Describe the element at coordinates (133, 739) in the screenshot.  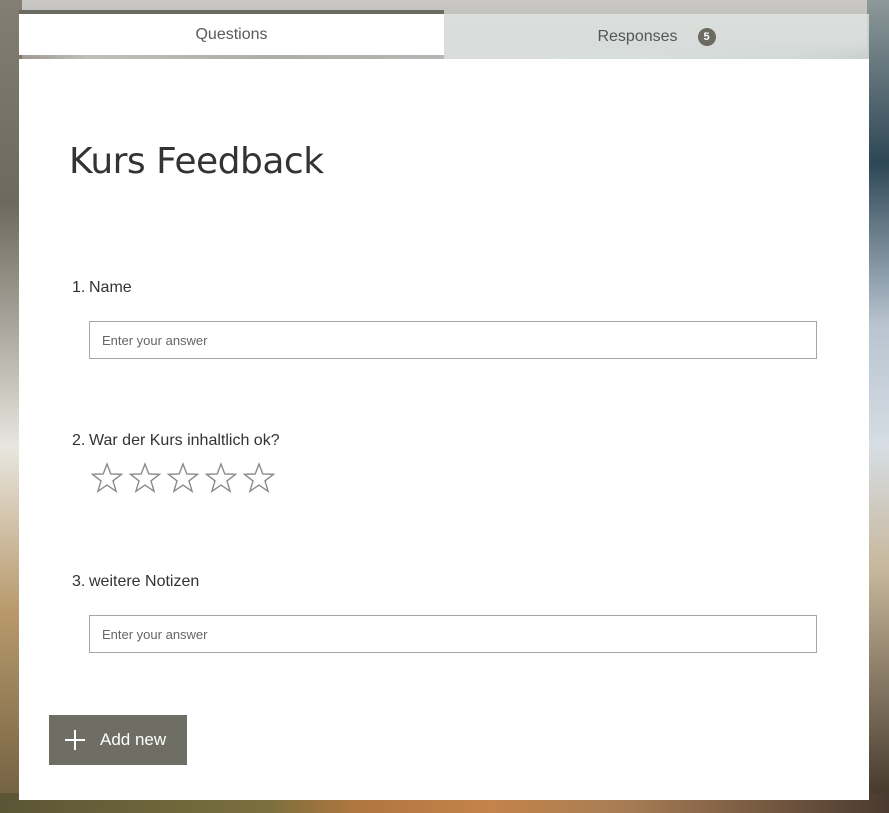
I see `add-new-label: Add new` at that location.